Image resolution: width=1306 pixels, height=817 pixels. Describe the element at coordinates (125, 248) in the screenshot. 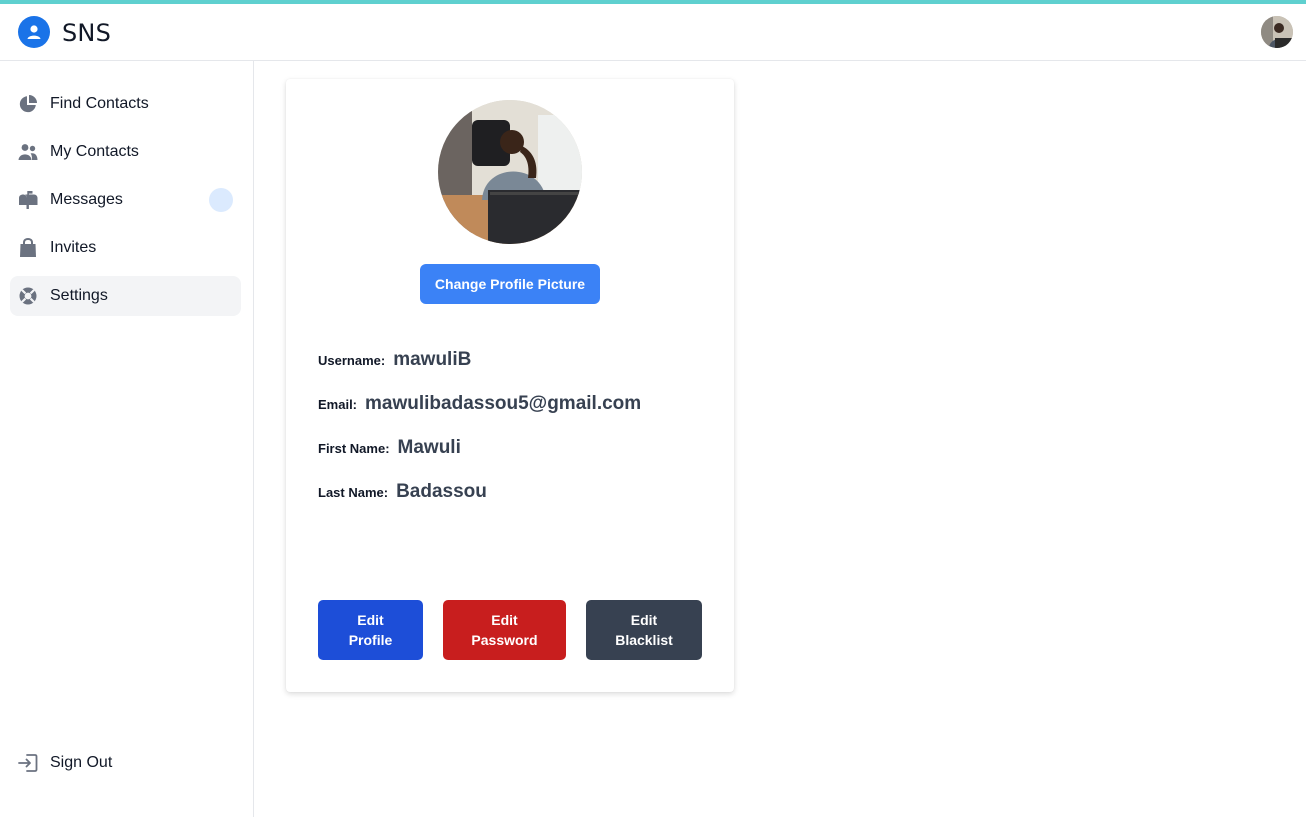

I see `sidebar-item-invites: Invites` at that location.